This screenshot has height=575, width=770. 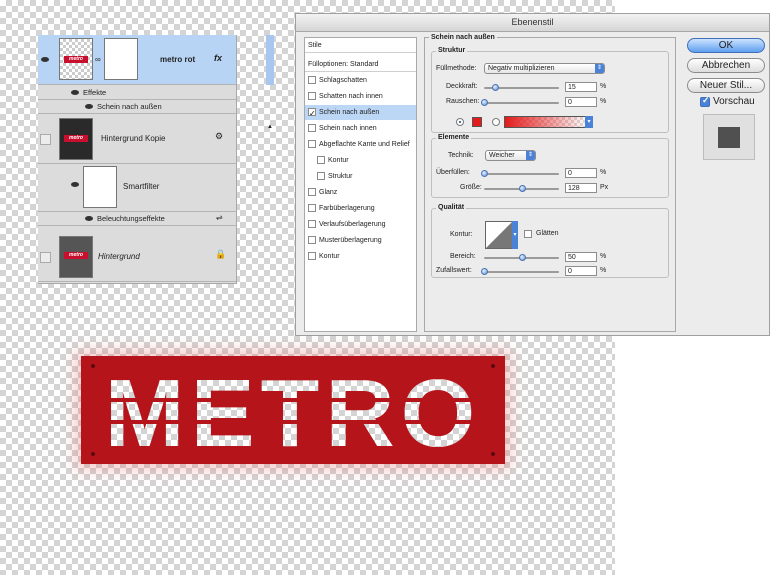 What do you see at coordinates (76, 59) in the screenshot?
I see `thumbnail-metro-text: metro` at bounding box center [76, 59].